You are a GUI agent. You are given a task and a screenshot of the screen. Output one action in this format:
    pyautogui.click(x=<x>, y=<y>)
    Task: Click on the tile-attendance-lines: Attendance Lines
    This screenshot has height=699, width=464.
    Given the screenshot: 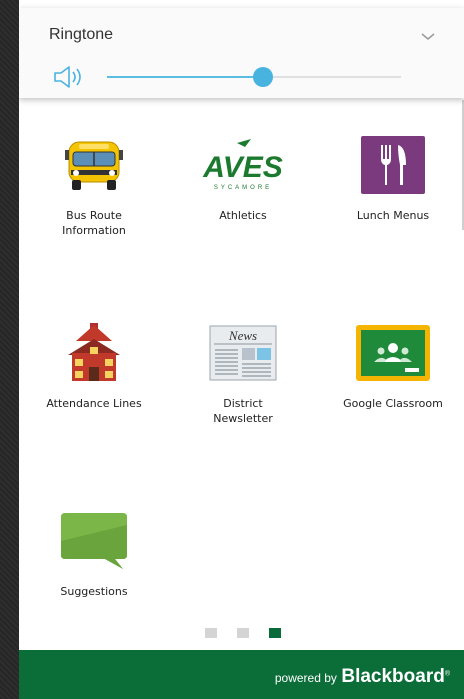 What is the action you would take?
    pyautogui.click(x=94, y=364)
    